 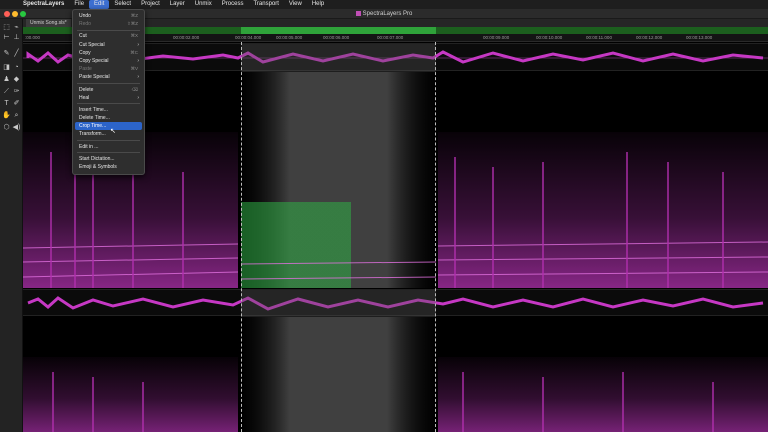 I want to click on menu-item-undo: Undo ⌘Z, so click(x=108, y=16).